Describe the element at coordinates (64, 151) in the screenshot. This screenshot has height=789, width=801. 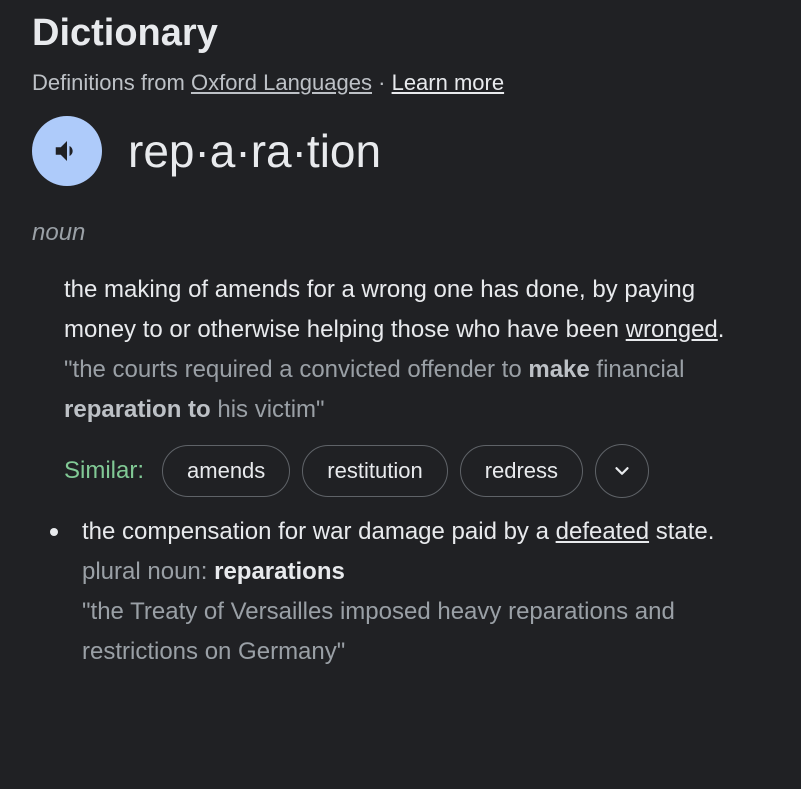
I see `speaker-icon` at that location.